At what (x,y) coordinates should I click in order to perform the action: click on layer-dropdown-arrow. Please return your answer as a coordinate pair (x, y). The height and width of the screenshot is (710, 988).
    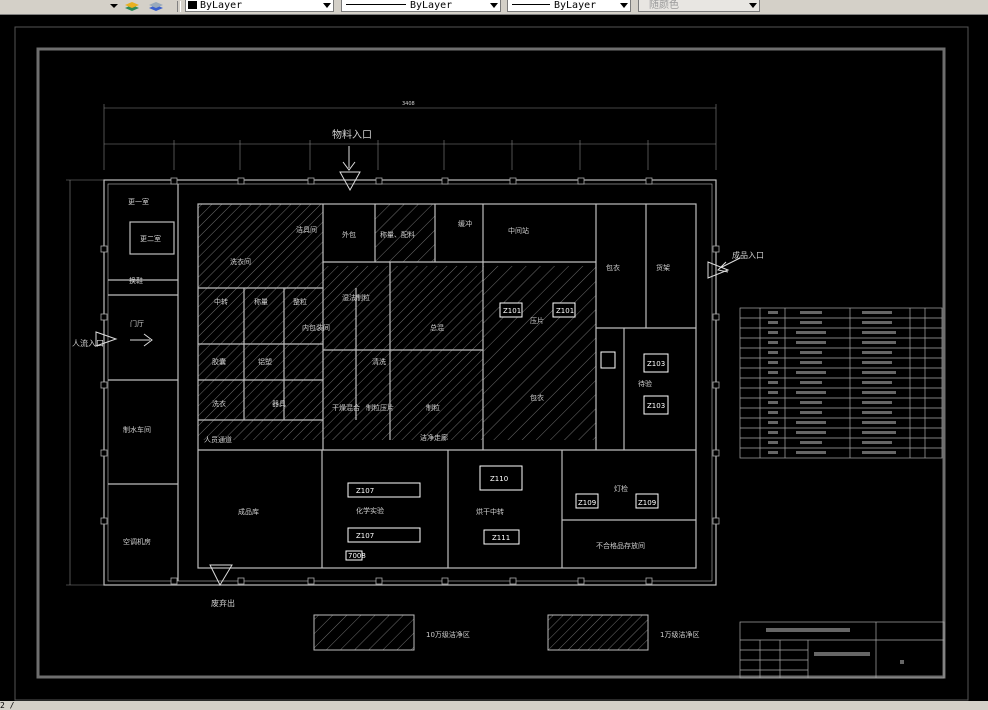
    Looking at the image, I should click on (113, 6).